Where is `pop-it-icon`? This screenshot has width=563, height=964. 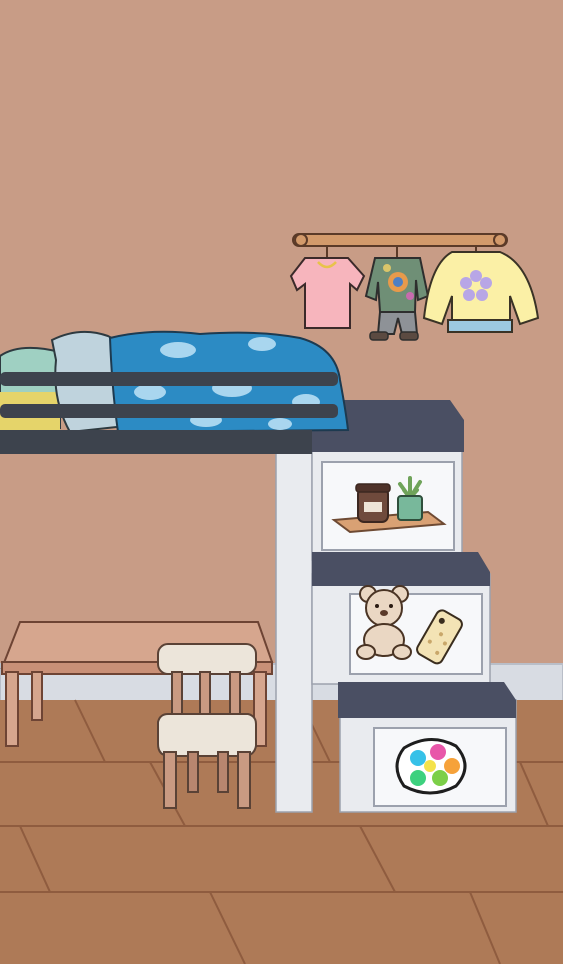 pop-it-icon is located at coordinates (431, 766).